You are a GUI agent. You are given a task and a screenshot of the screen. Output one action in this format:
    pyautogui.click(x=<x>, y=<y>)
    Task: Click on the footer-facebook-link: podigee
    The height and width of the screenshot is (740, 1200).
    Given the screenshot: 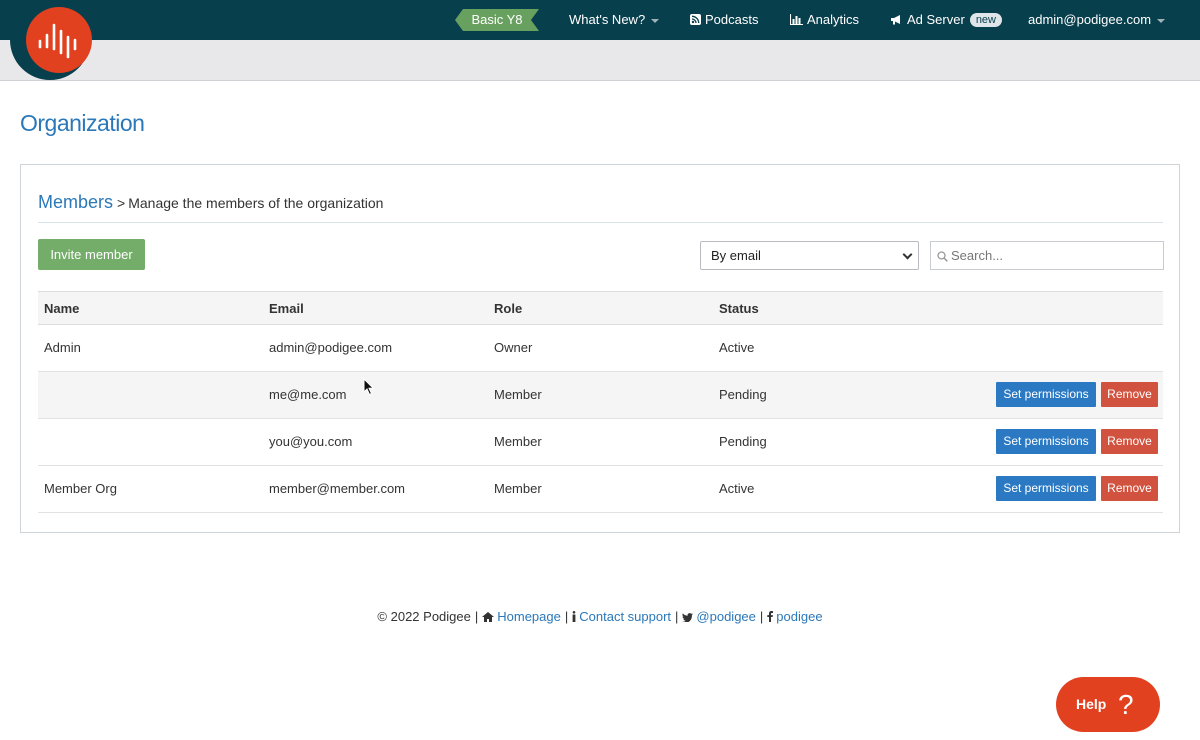 What is the action you would take?
    pyautogui.click(x=799, y=616)
    